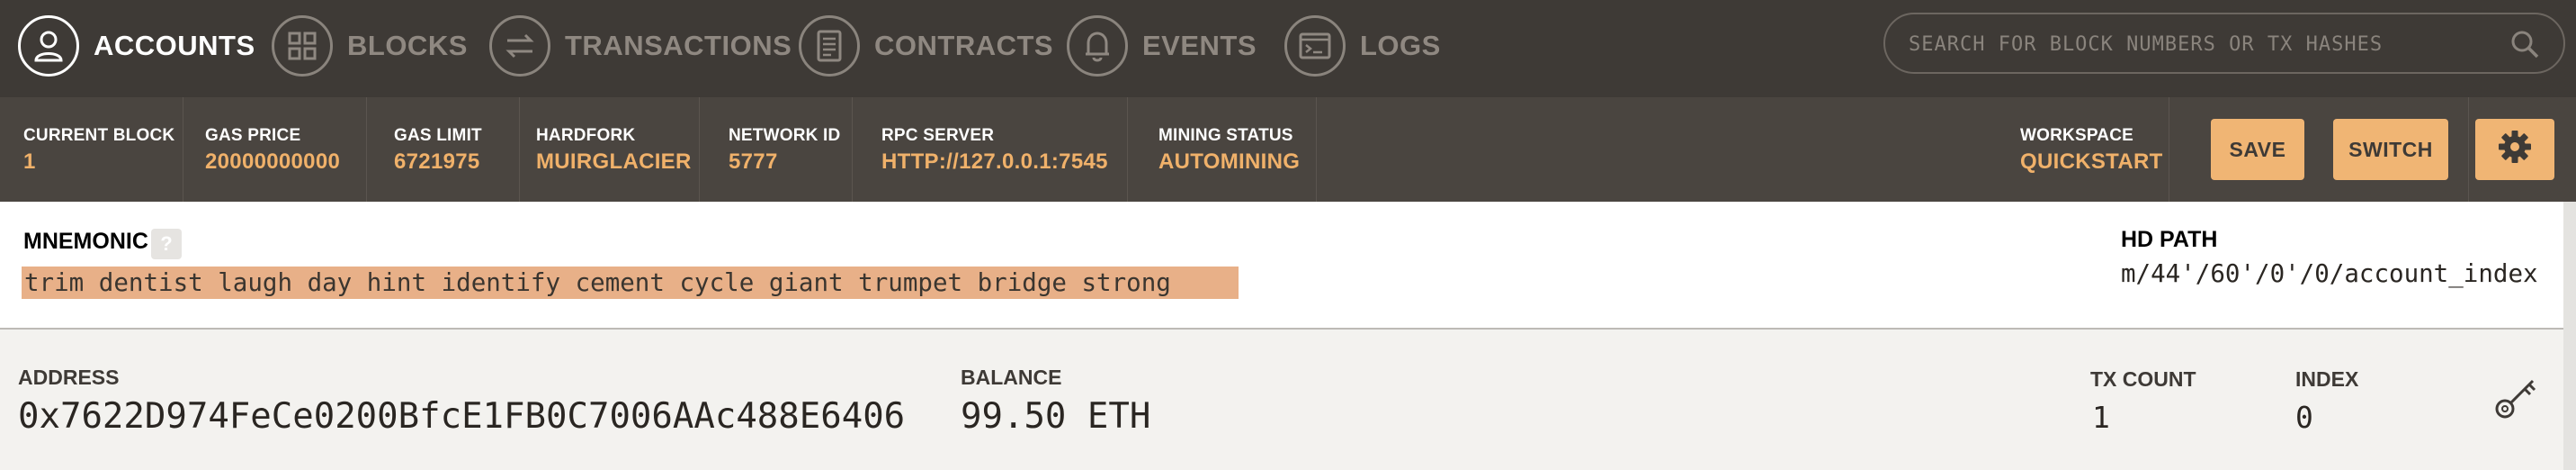 The width and height of the screenshot is (2576, 470). I want to click on search-box, so click(2224, 43).